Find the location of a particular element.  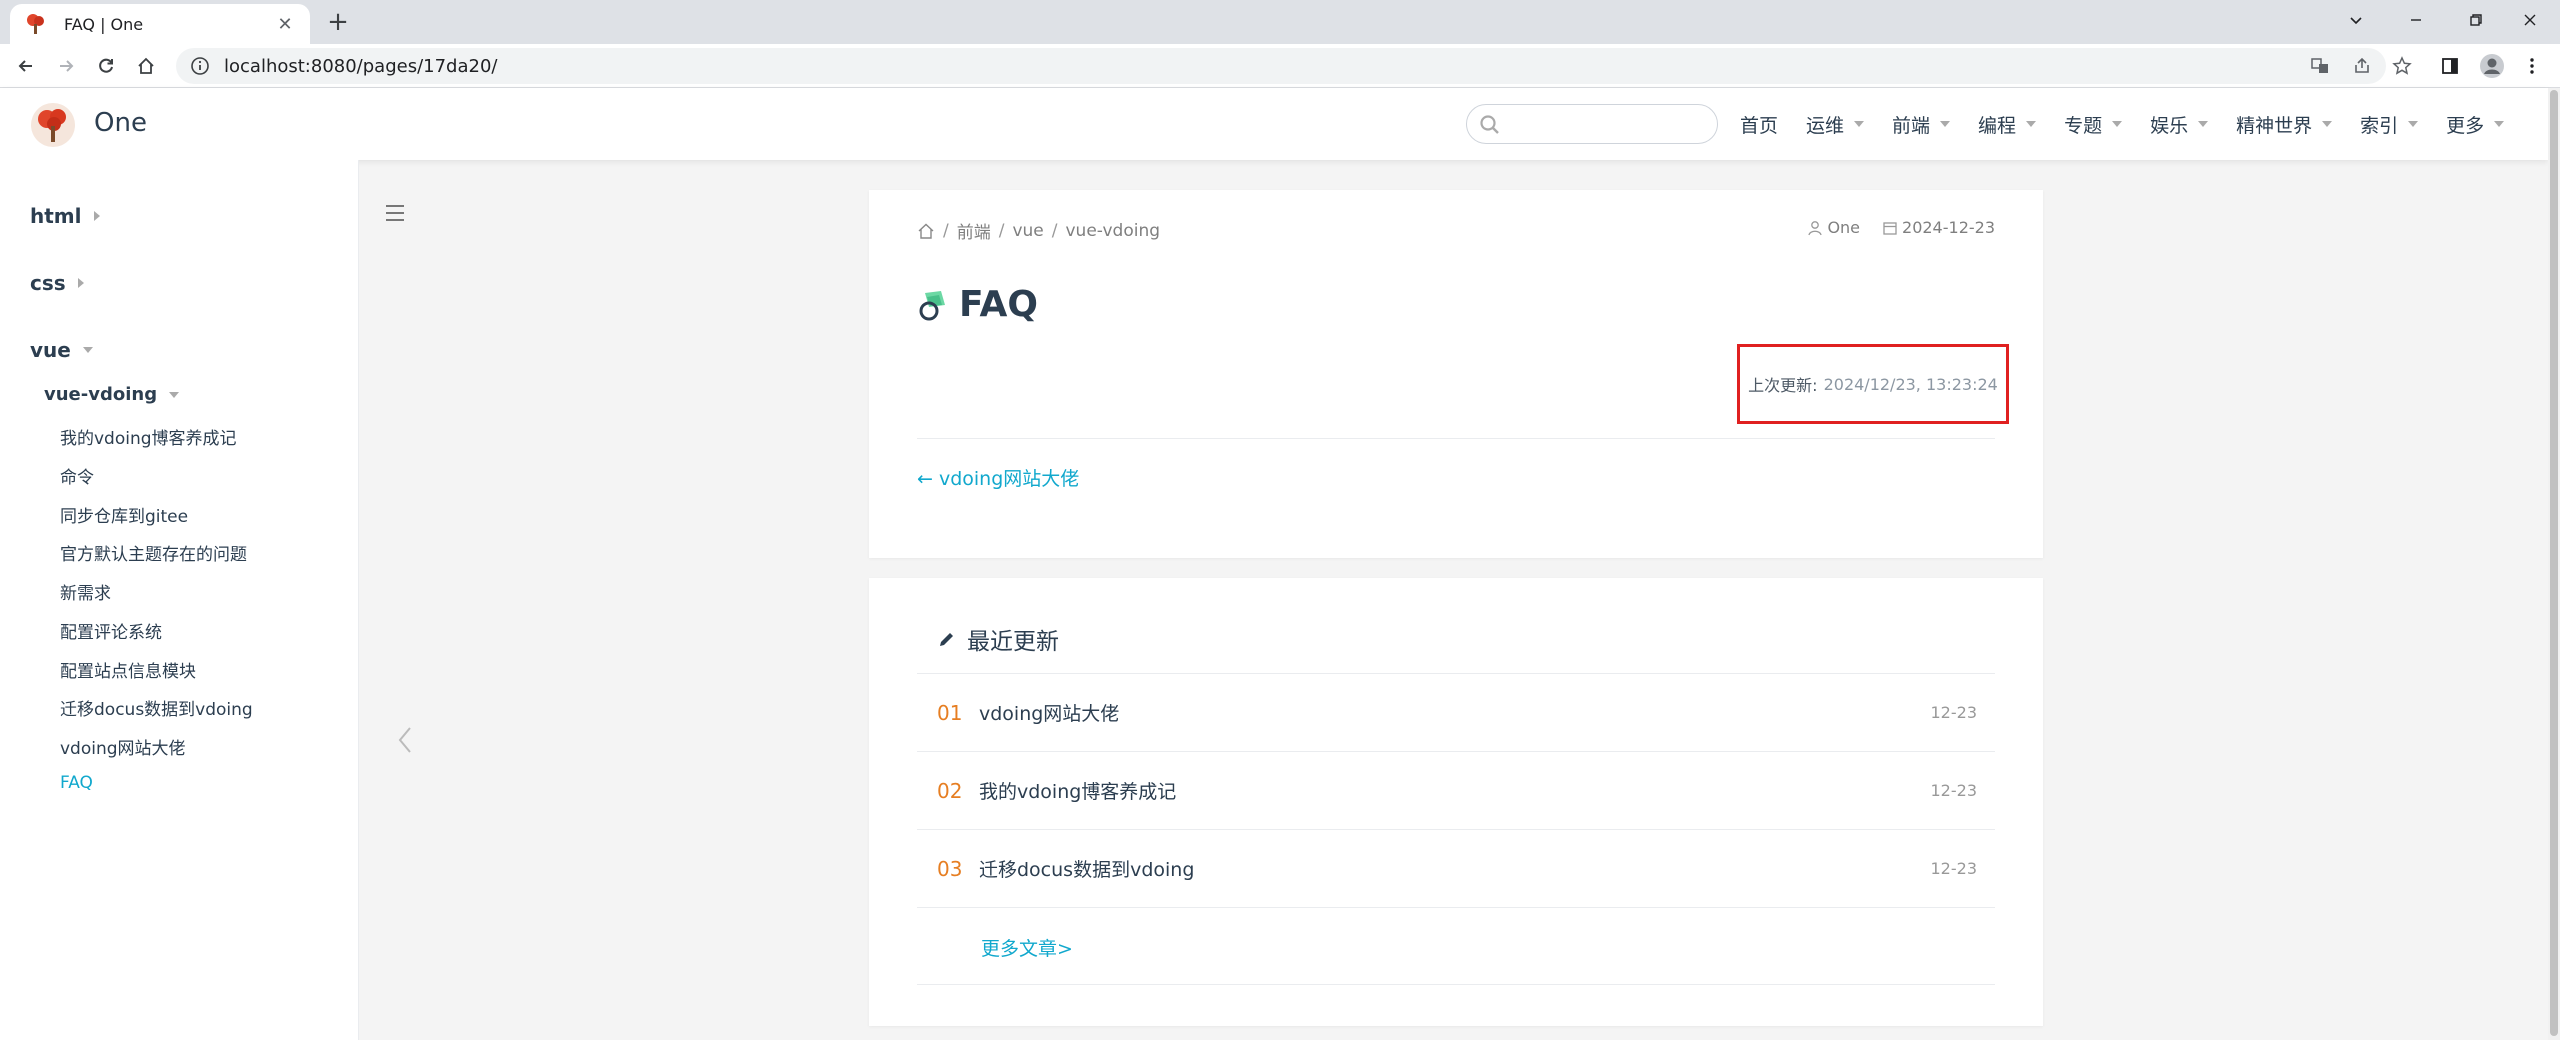

address-bar: localhost:8080/pages/17da20/ is located at coordinates (1281, 66).